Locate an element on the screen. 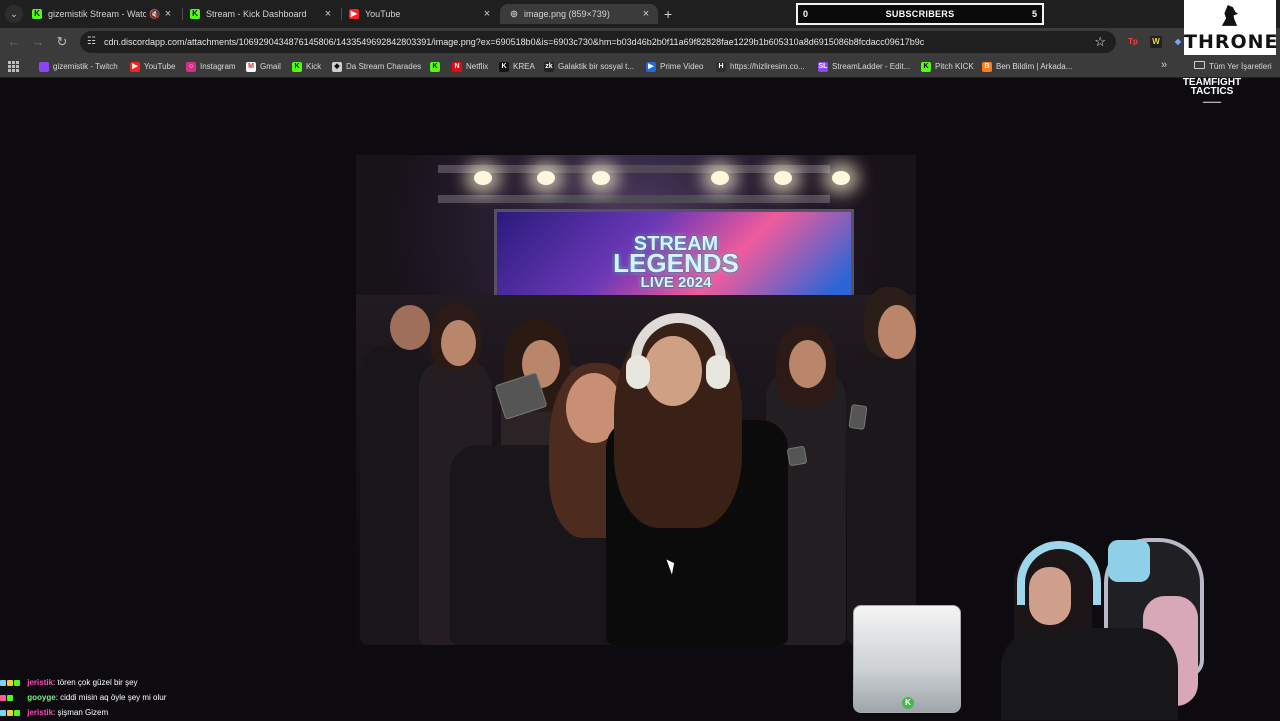 The image size is (1280, 721). new-tab-button: + is located at coordinates (668, 14).